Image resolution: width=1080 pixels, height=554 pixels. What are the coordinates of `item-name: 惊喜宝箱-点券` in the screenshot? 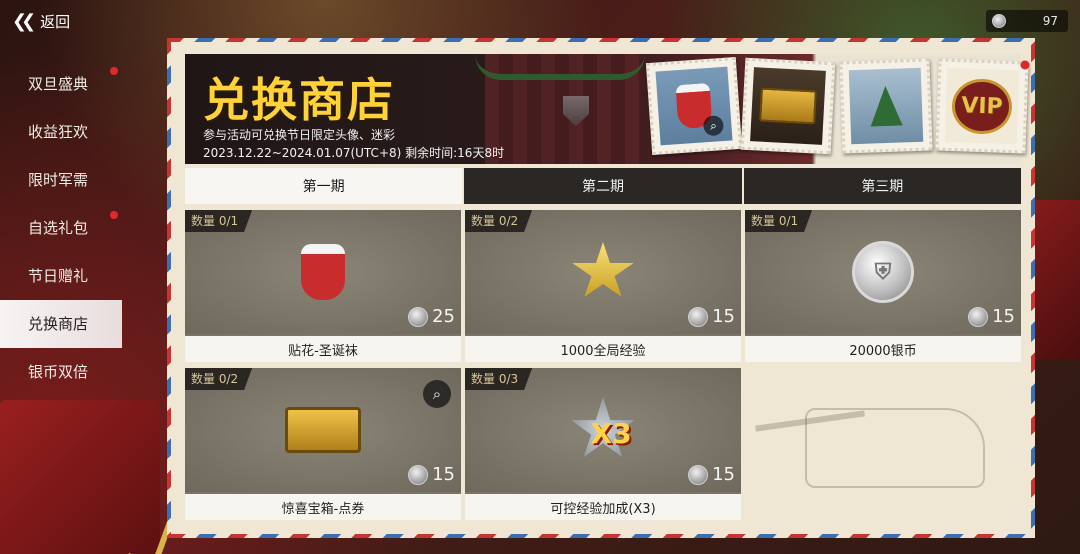 It's located at (323, 507).